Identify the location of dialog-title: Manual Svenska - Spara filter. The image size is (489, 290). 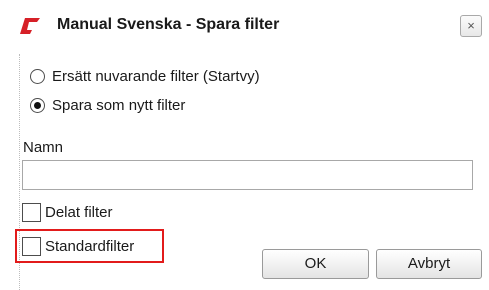
(168, 24).